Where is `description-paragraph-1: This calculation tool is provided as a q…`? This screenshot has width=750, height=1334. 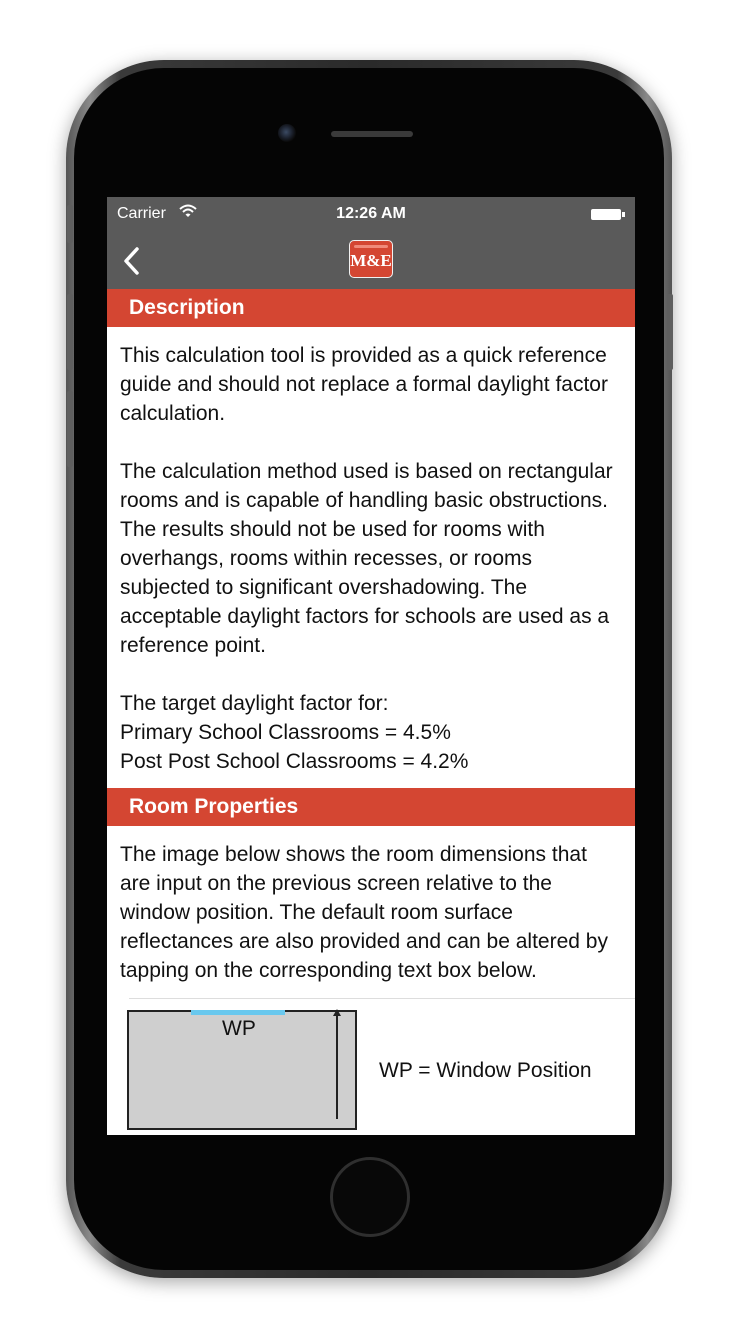 description-paragraph-1: This calculation tool is provided as a q… is located at coordinates (364, 384).